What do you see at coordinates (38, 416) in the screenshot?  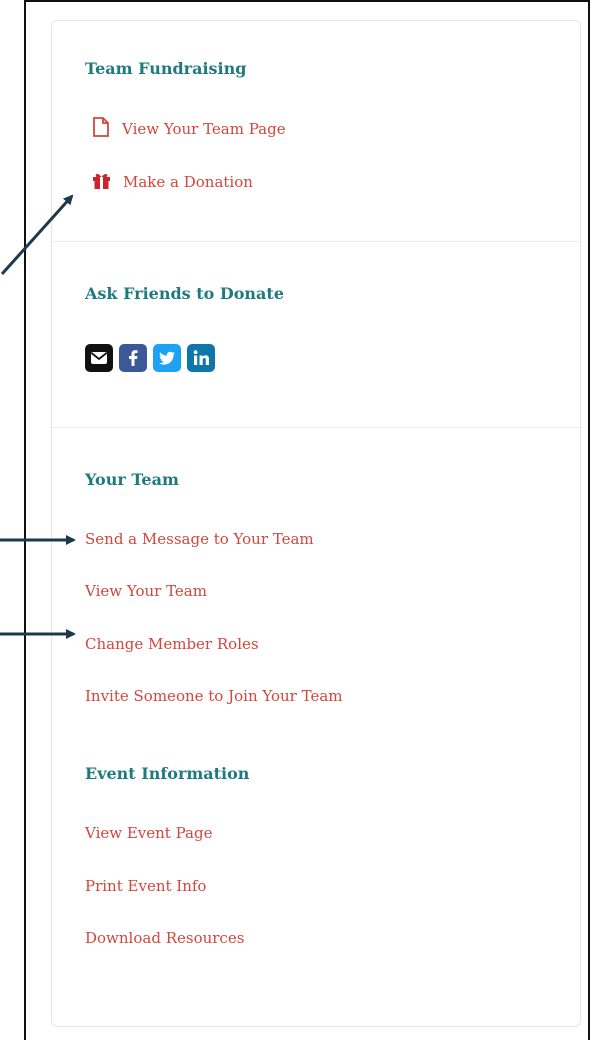 I see `annotation-arrows` at bounding box center [38, 416].